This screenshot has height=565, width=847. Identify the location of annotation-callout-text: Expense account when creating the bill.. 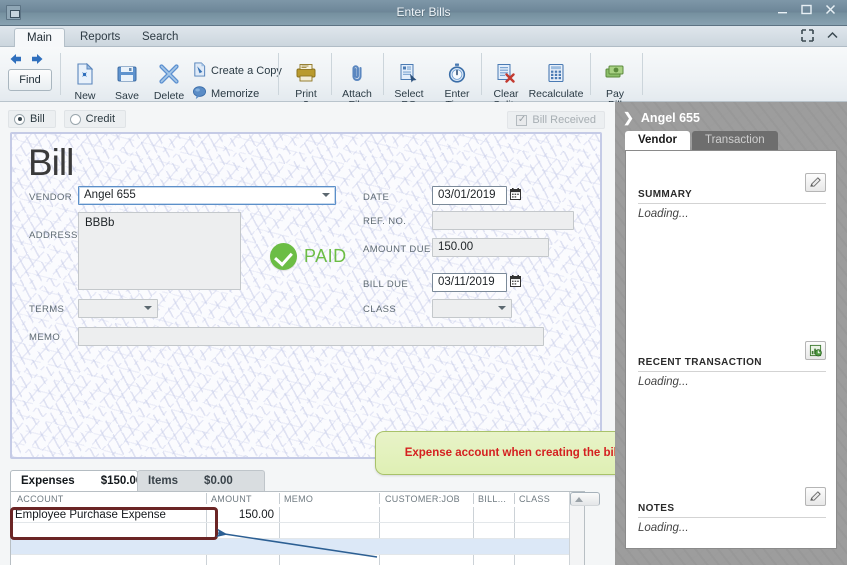
(514, 453).